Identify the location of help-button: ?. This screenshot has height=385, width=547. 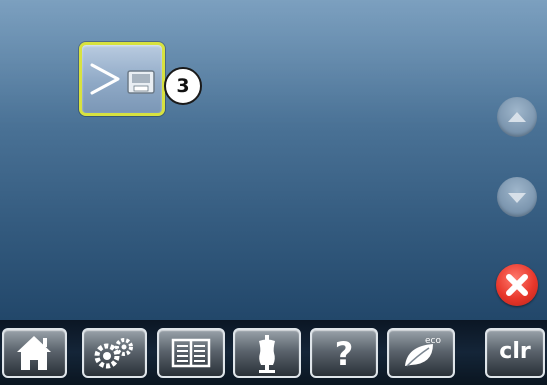
(344, 353).